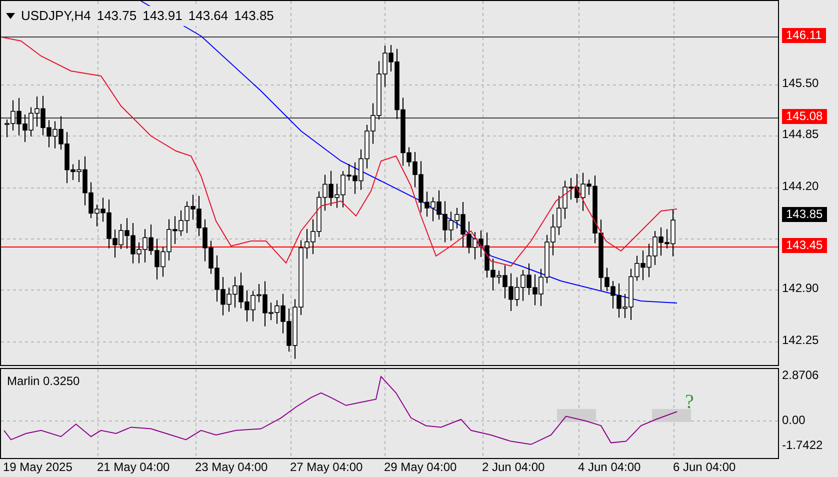  Describe the element at coordinates (800, 134) in the screenshot. I see `price-tick-label: 144.85` at that location.